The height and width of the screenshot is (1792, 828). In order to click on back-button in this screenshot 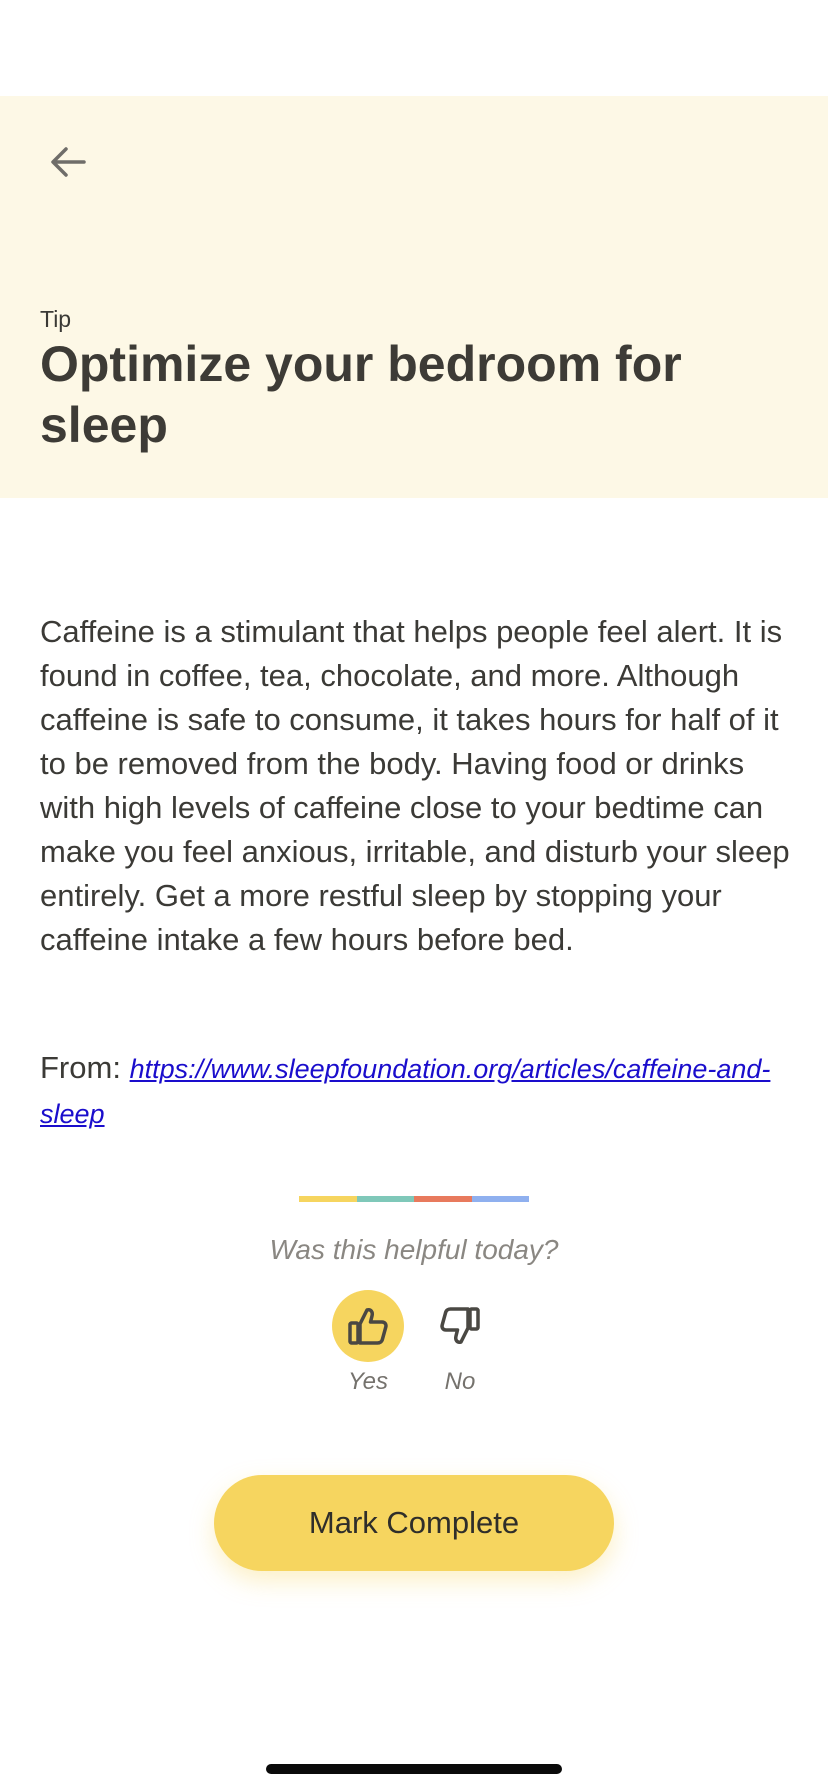, I will do `click(68, 162)`.